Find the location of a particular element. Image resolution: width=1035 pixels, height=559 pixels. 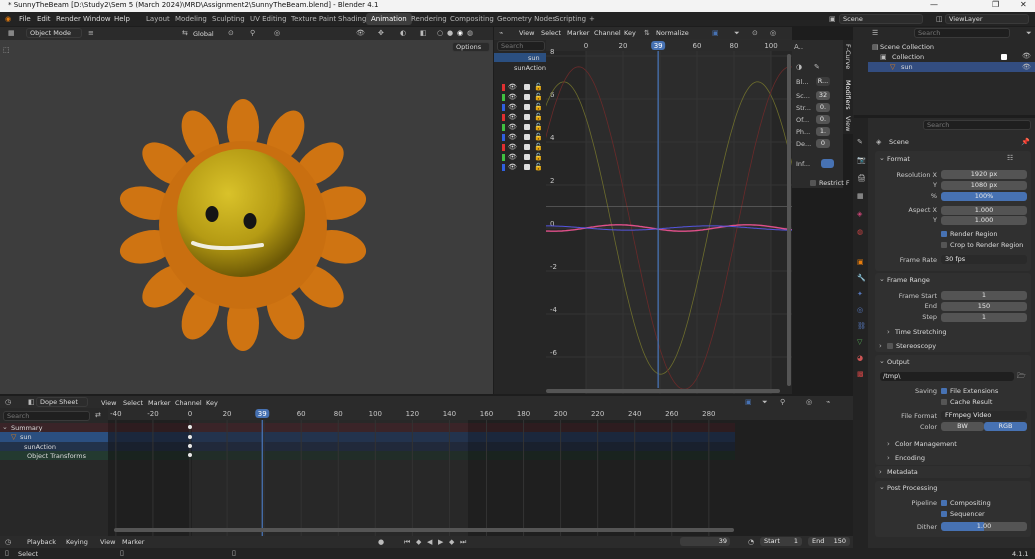

dope-menu-view: View is located at coordinates (108, 403).